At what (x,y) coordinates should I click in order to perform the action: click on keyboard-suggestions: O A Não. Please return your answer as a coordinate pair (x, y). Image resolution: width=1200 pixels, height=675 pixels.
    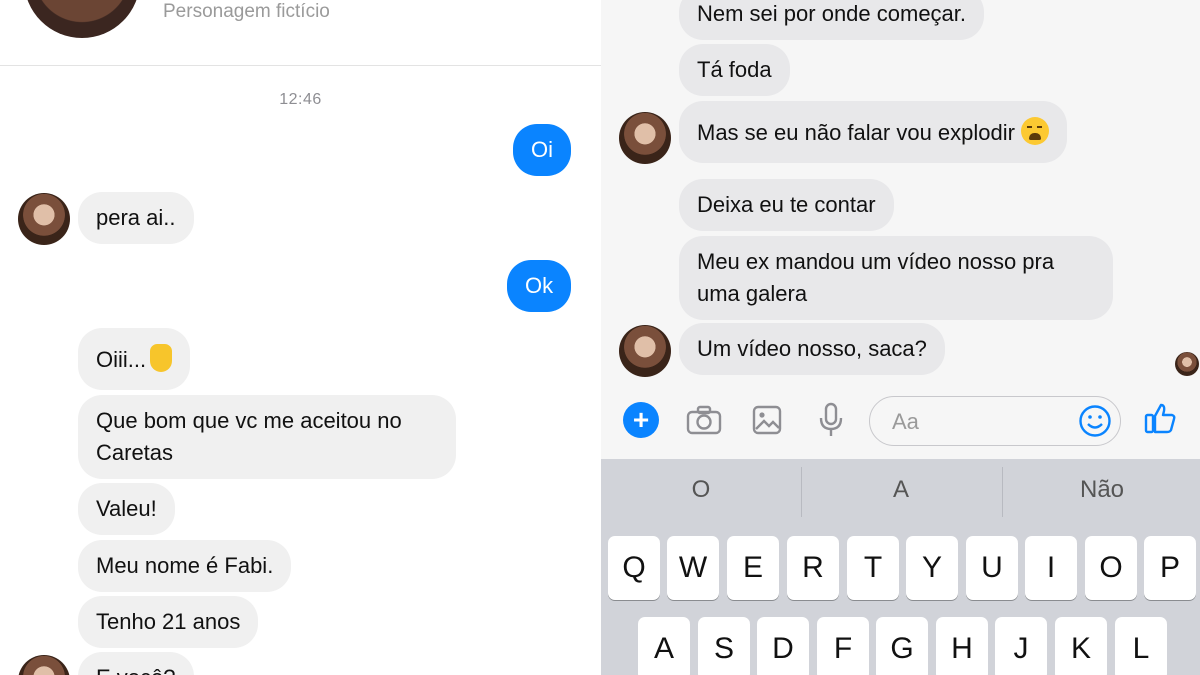
    Looking at the image, I should click on (900, 492).